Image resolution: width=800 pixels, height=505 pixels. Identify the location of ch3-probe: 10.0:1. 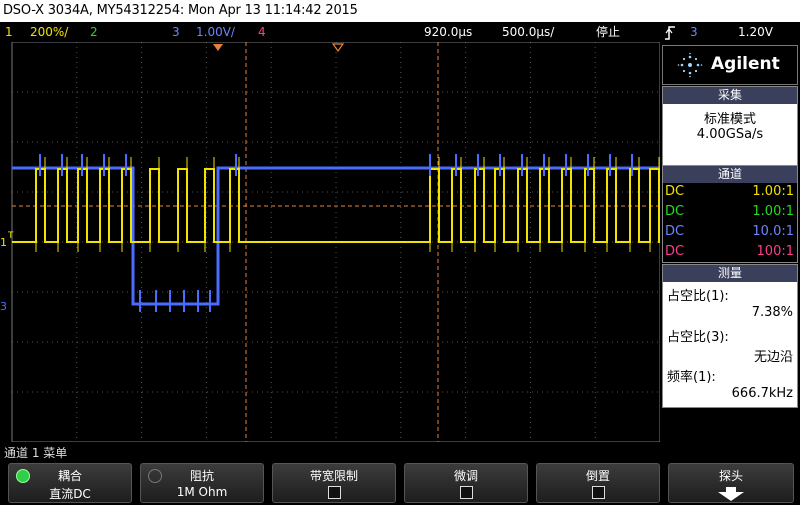
(773, 231).